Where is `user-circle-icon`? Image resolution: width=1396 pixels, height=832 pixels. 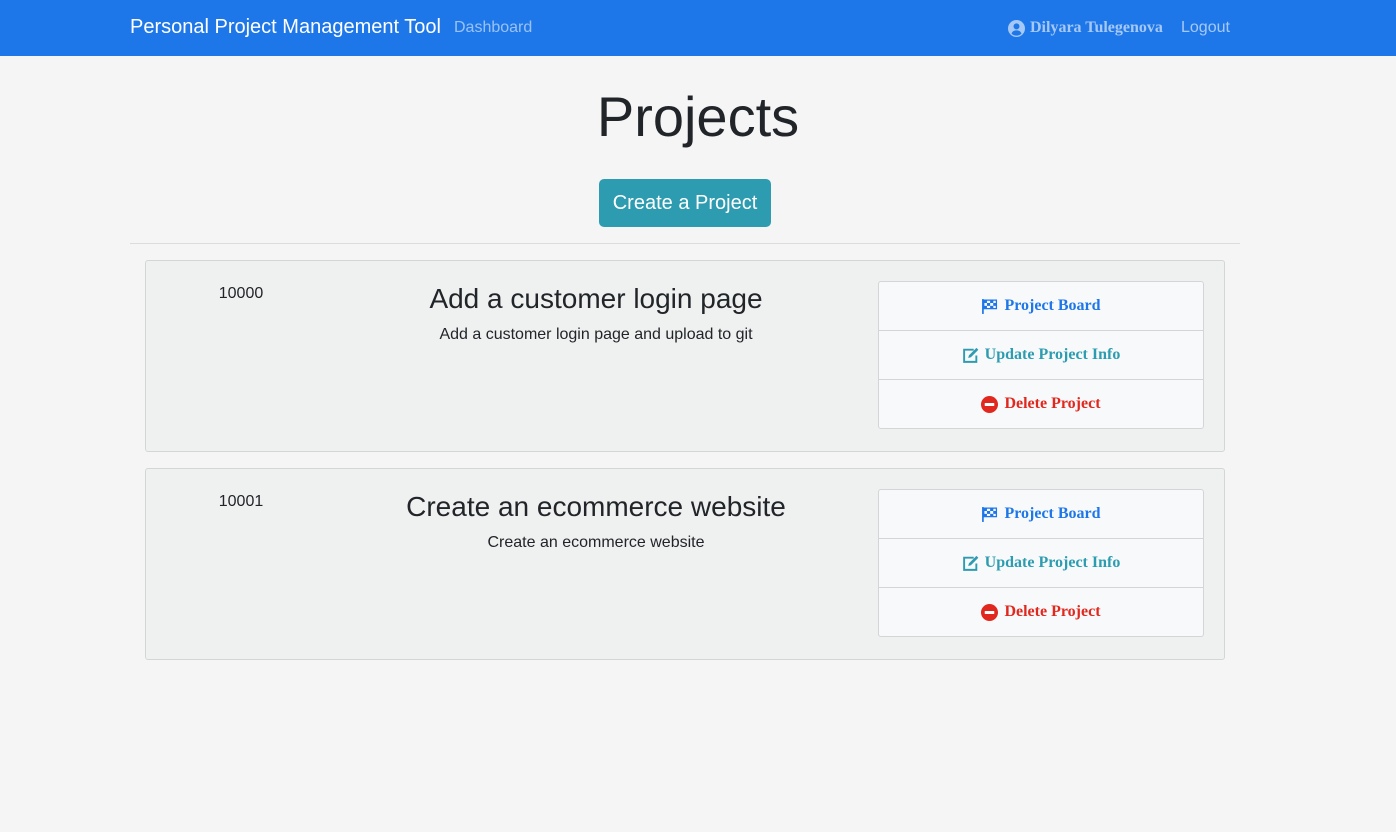 user-circle-icon is located at coordinates (1016, 28).